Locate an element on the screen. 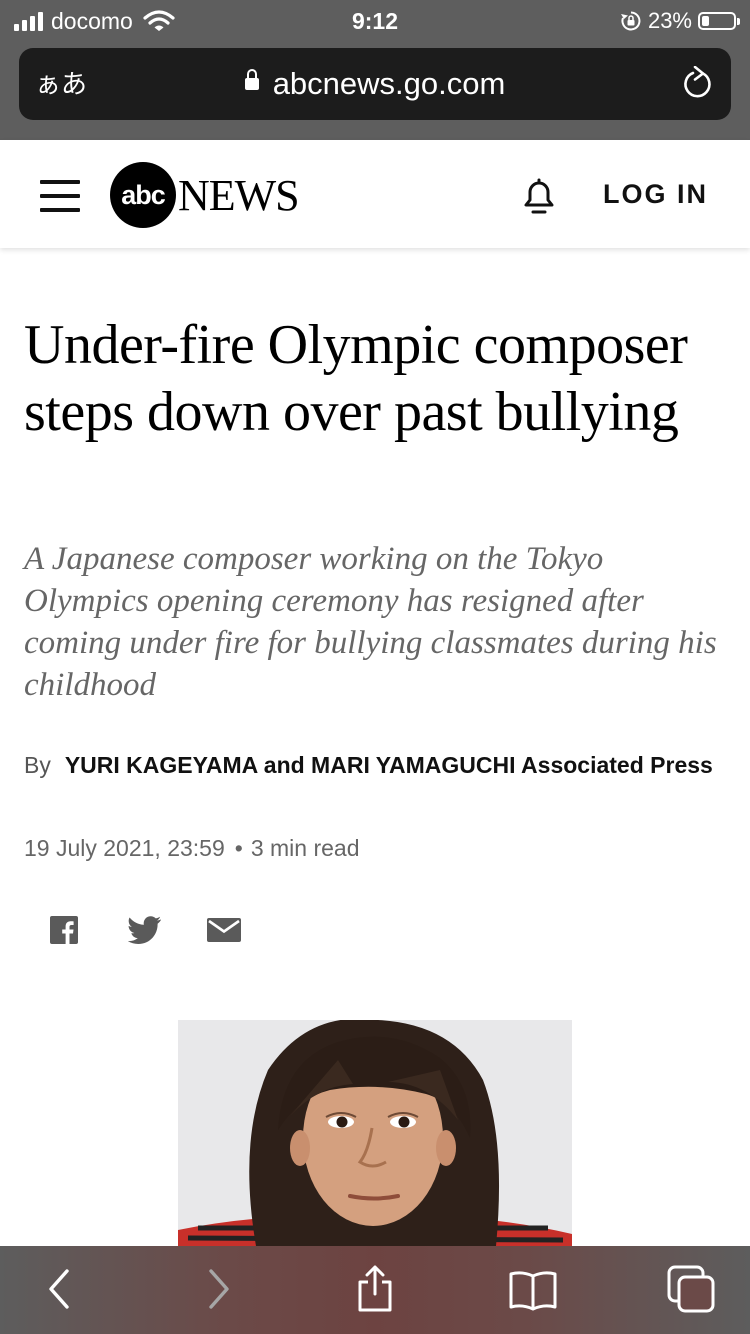 The image size is (750, 1334). status-bar: docomo 9:12 23% ぁあ abcnews.go.com is located at coordinates (375, 70).